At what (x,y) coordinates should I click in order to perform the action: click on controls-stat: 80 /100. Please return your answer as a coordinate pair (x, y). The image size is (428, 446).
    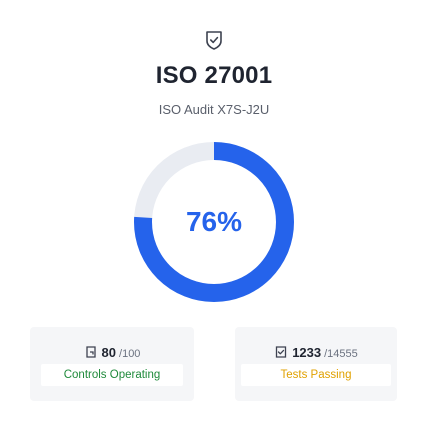
    Looking at the image, I should click on (112, 351).